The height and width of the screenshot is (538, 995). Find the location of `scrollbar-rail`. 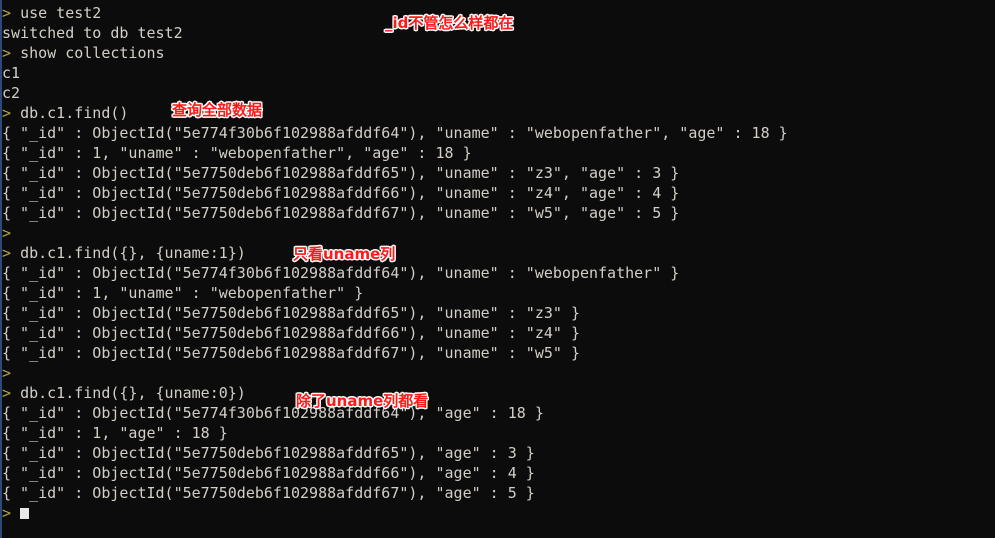

scrollbar-rail is located at coordinates (1, 269).